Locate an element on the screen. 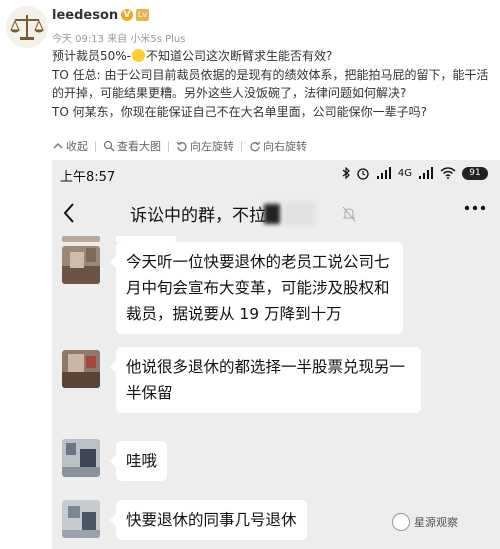  view-large-label: 查看大图 is located at coordinates (139, 146).